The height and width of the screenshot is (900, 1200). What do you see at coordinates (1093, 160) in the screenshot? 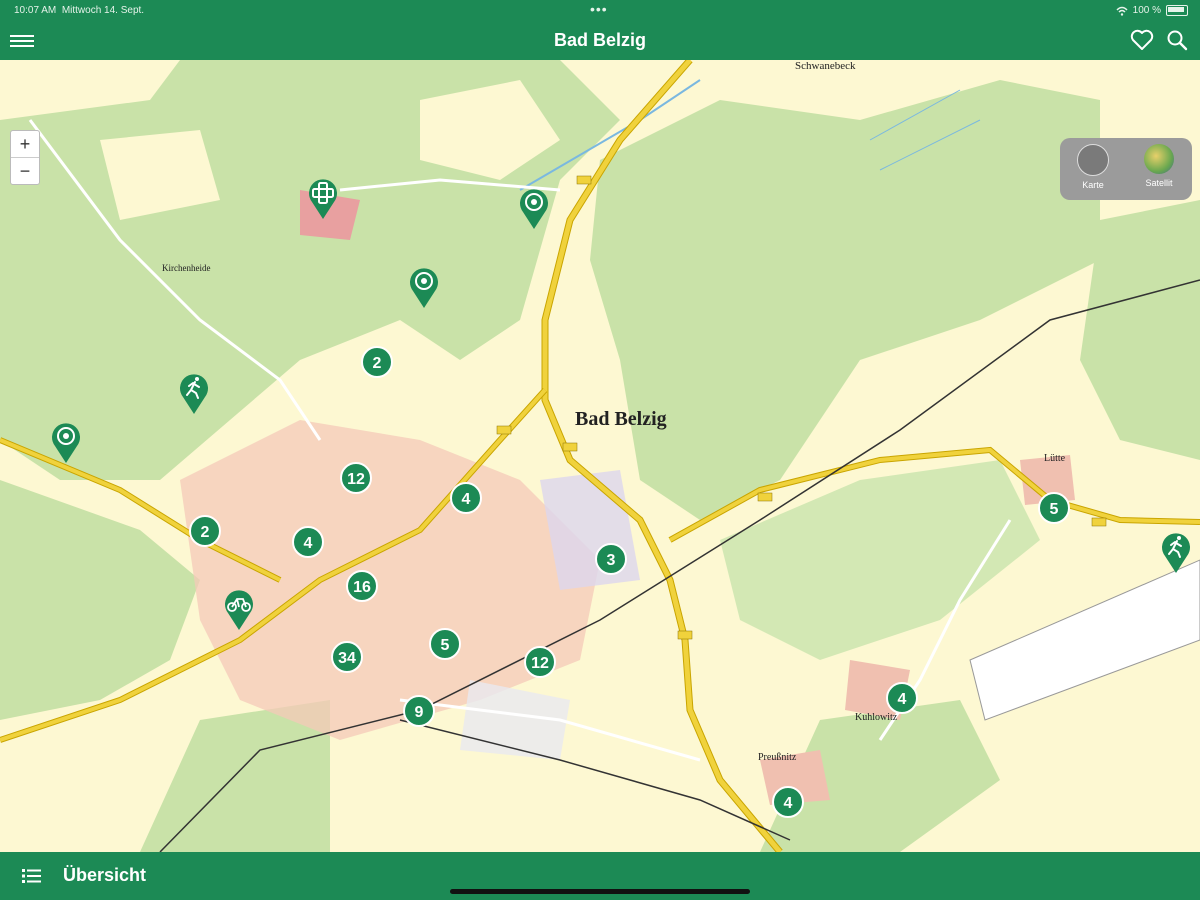
I see `map-layer-icon` at bounding box center [1093, 160].